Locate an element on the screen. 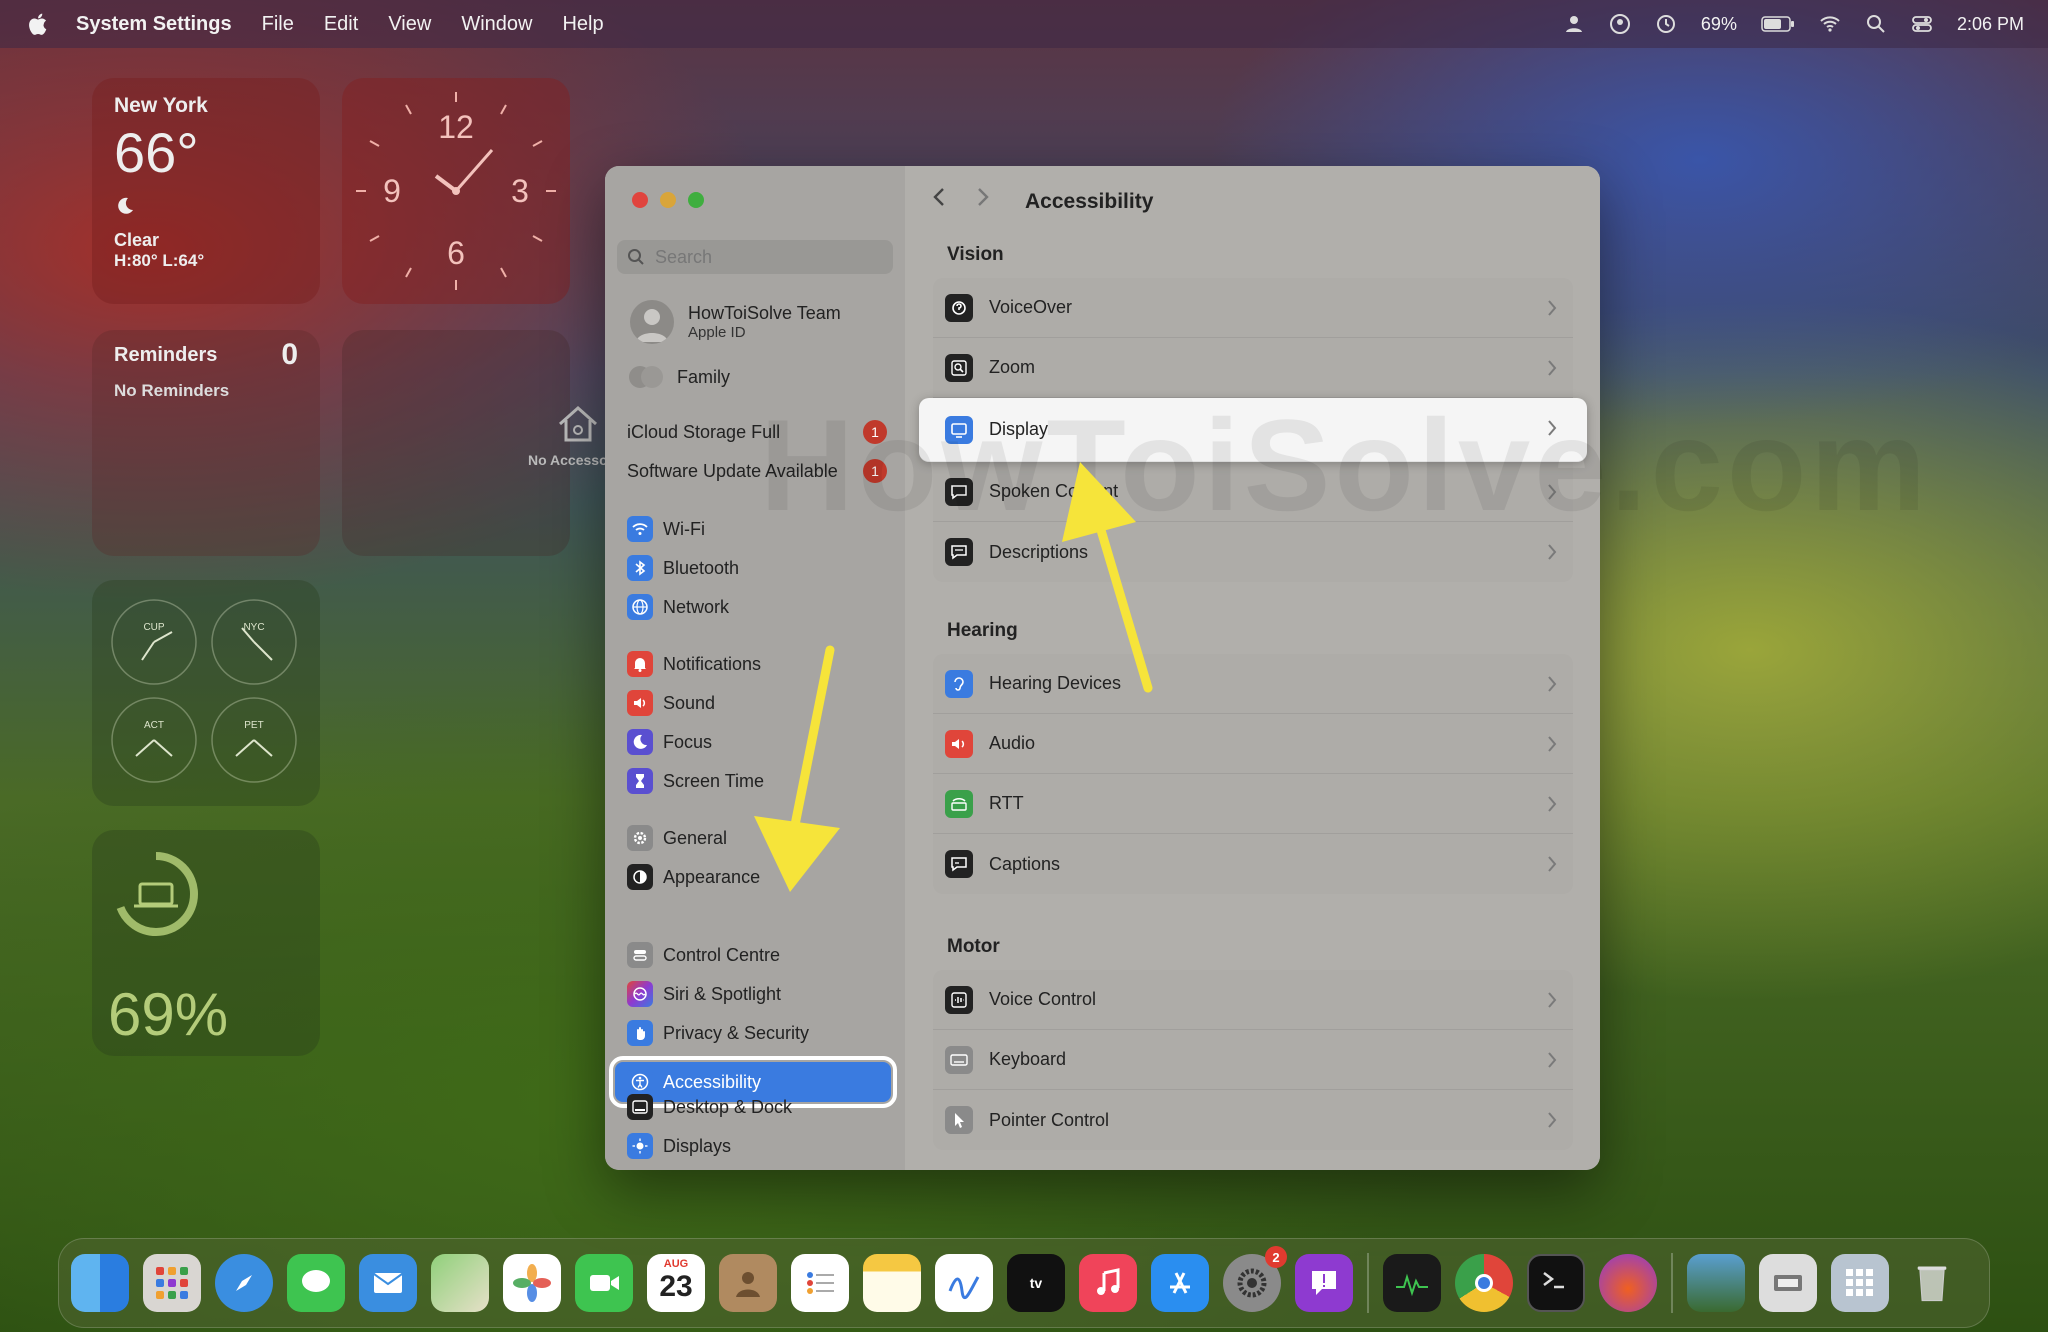 The image size is (2048, 1332). row-keyboard: Keyboard is located at coordinates (1253, 1060).